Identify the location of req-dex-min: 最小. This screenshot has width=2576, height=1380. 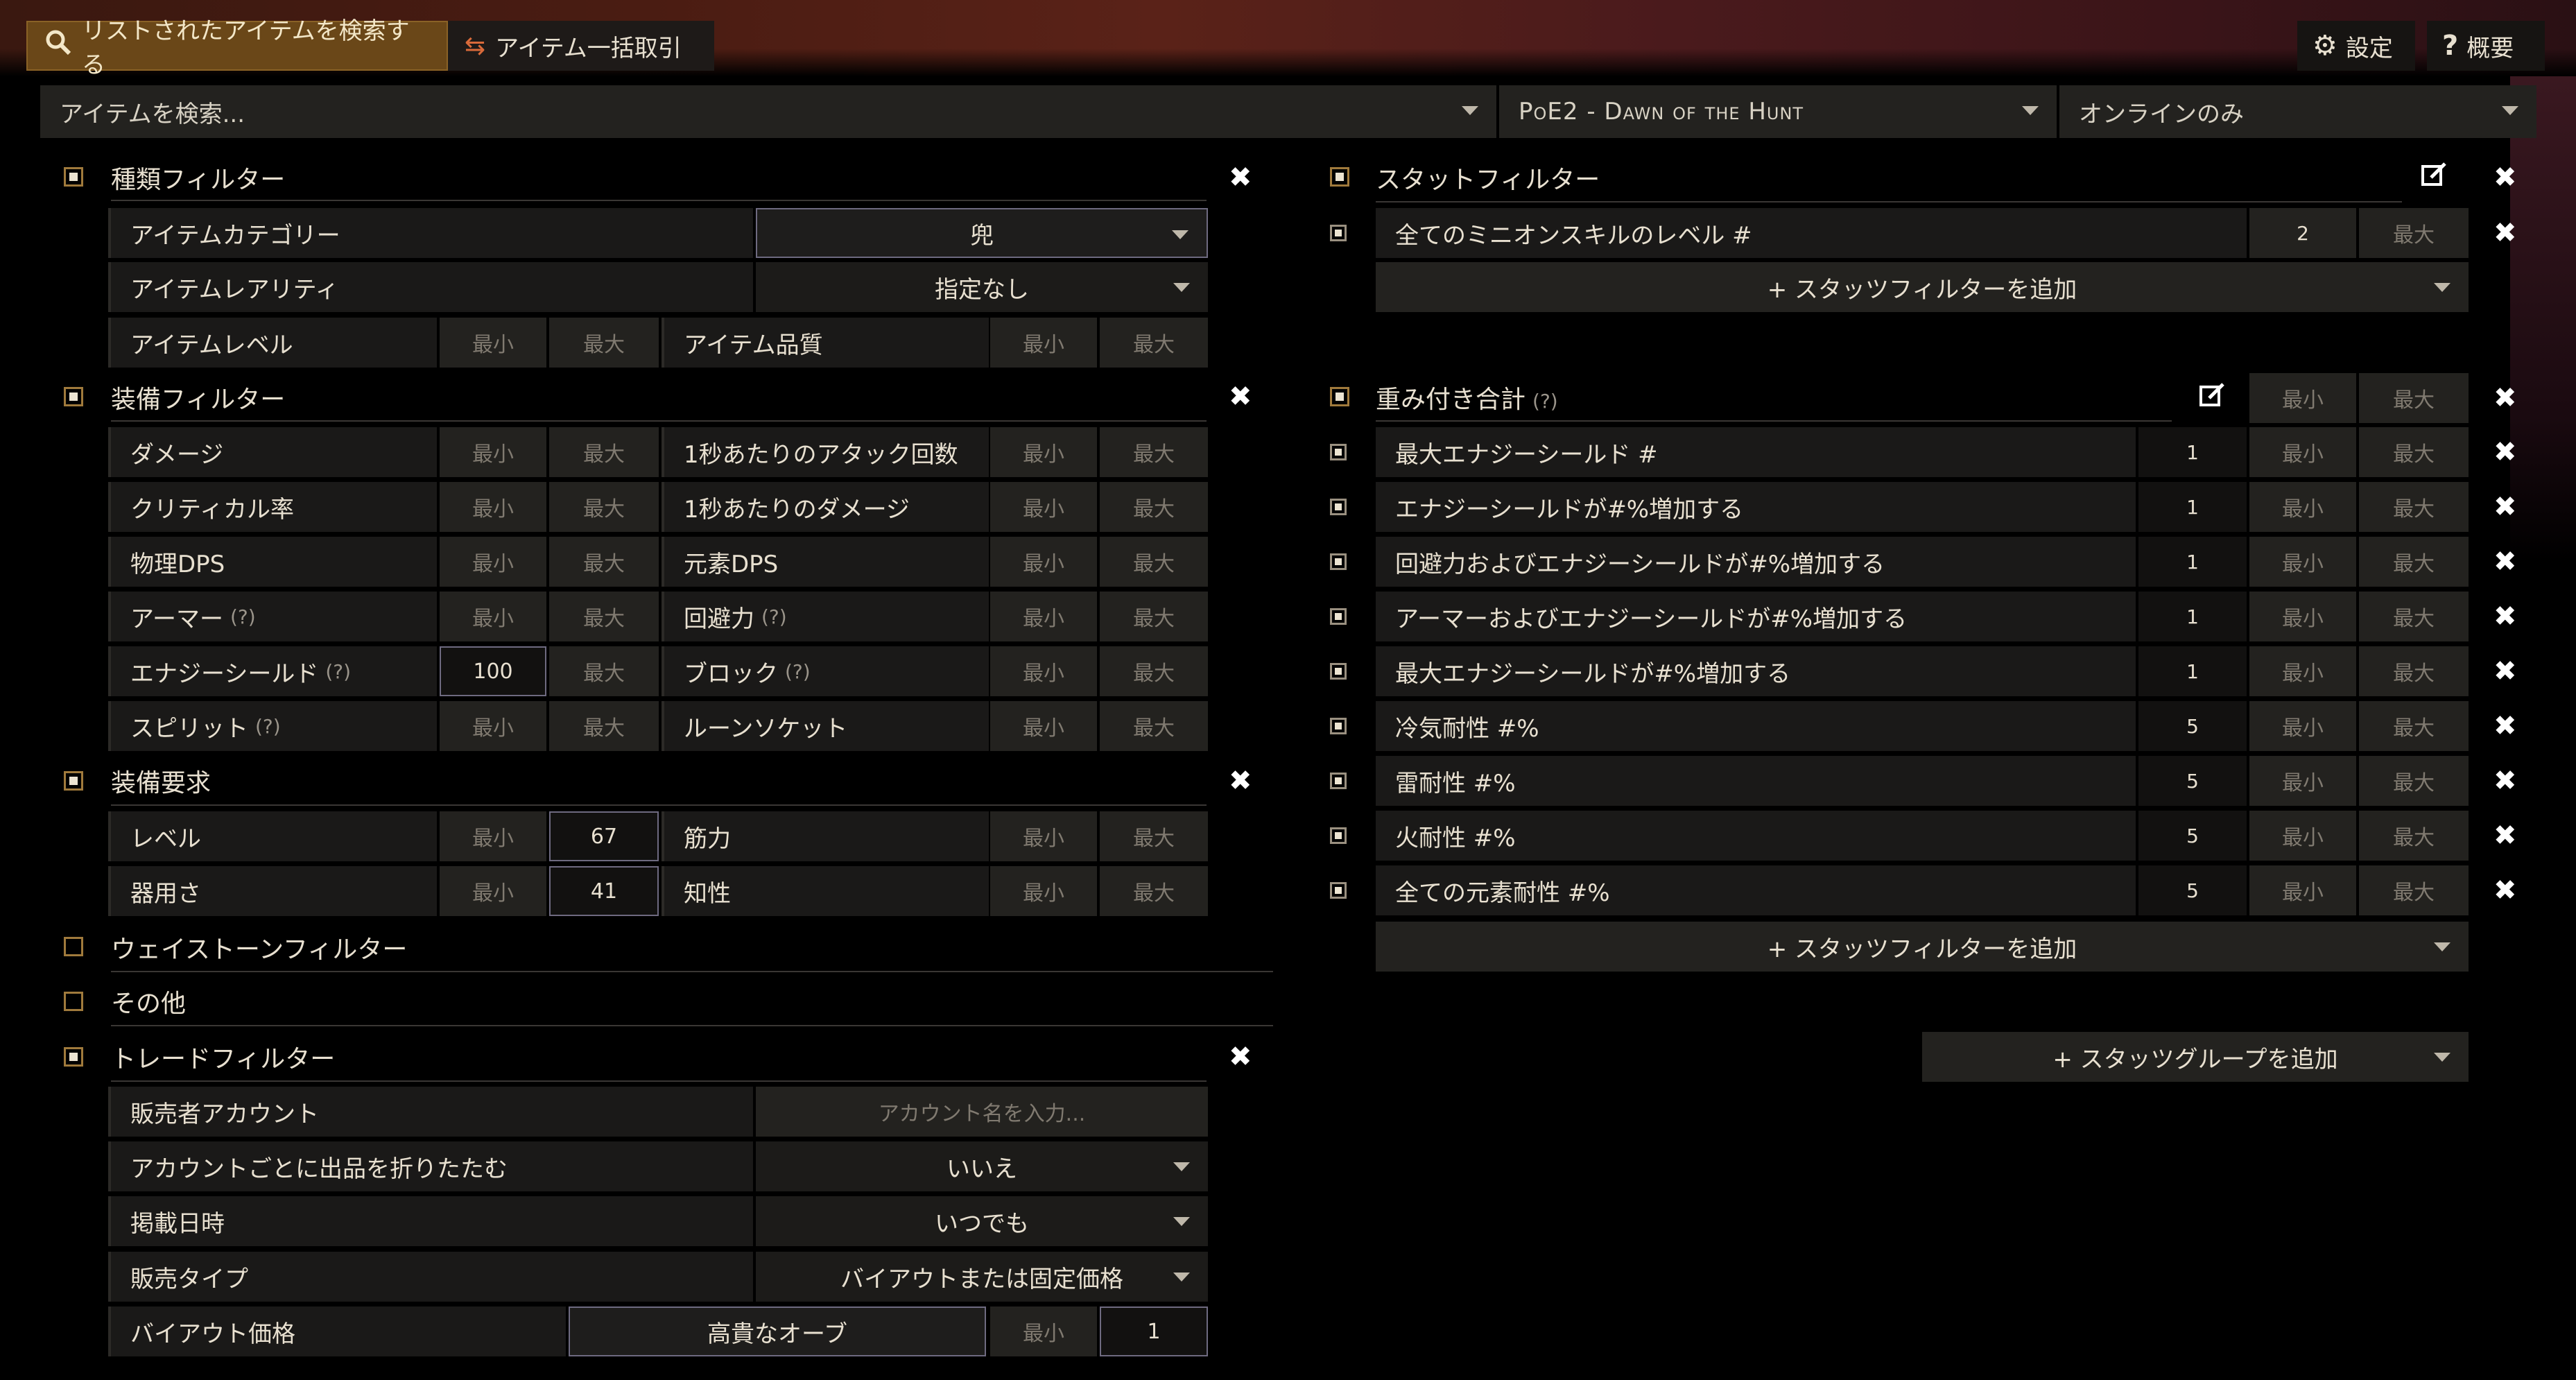
(493, 891).